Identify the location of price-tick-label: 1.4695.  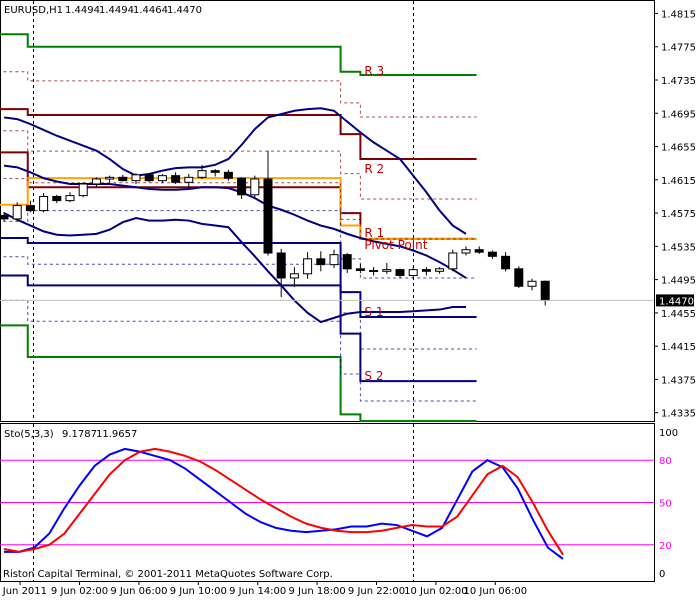
(678, 114).